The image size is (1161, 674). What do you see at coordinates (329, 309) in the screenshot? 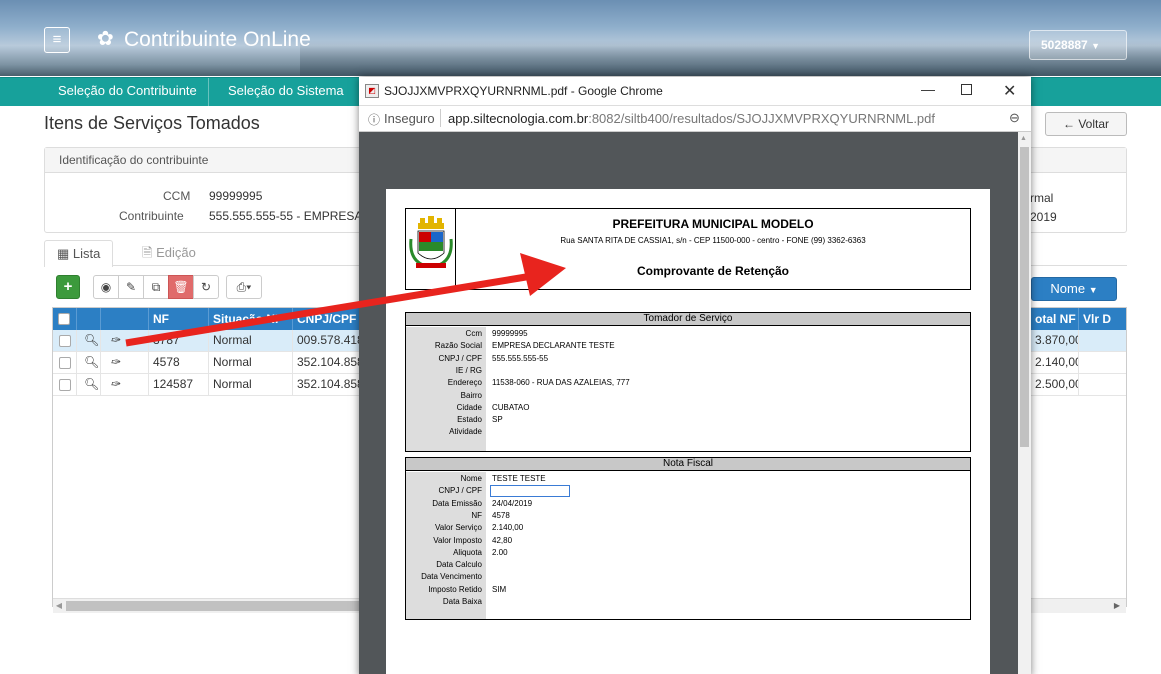
I see `annotation-arrow-line` at bounding box center [329, 309].